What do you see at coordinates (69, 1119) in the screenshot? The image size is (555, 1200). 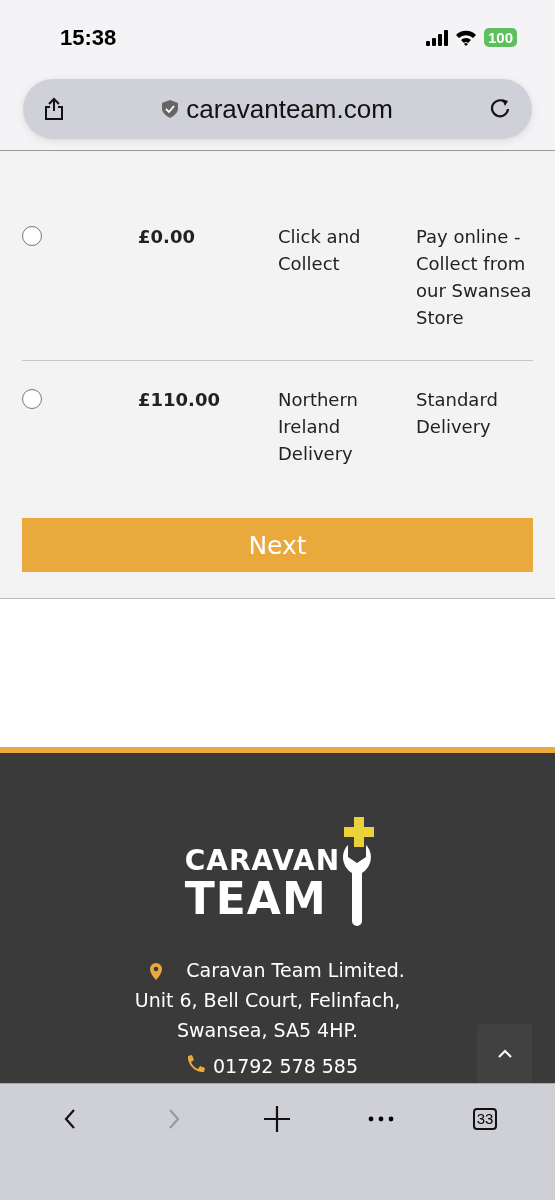 I see `back-icon` at bounding box center [69, 1119].